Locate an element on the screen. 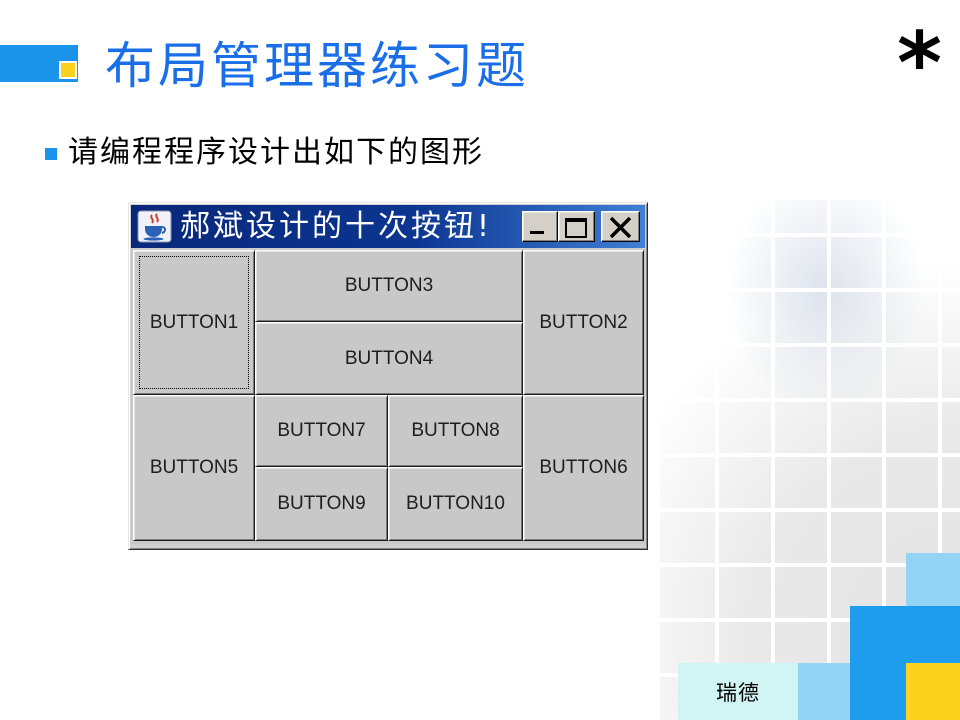  footer-label: 瑞德 is located at coordinates (738, 692).